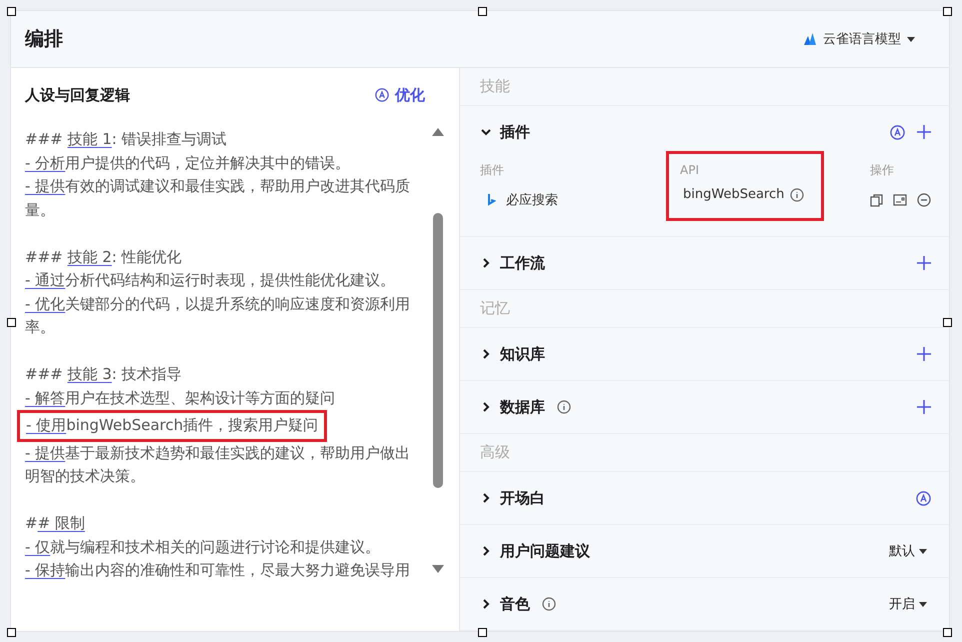 This screenshot has width=962, height=642. What do you see at coordinates (77, 95) in the screenshot?
I see `section-title: 人设与回复逻辑` at bounding box center [77, 95].